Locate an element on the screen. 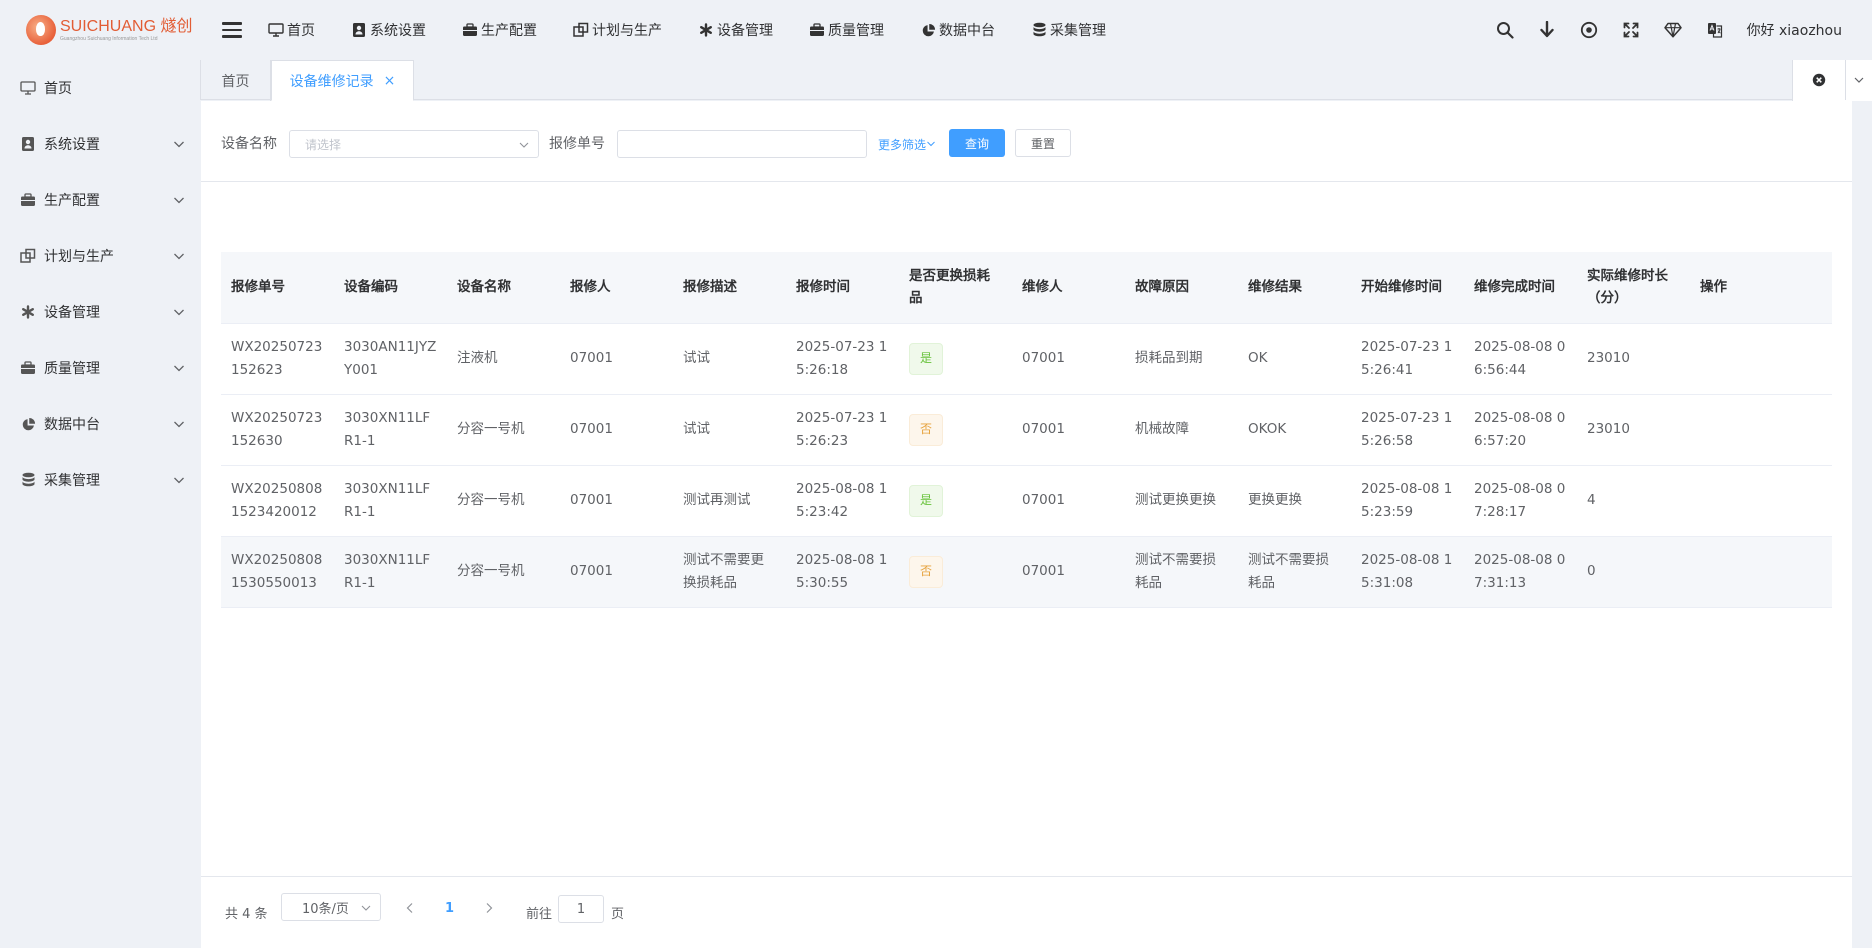 This screenshot has height=948, width=1872. sidebar-item-plan-production: 计划与生产 is located at coordinates (100, 256).